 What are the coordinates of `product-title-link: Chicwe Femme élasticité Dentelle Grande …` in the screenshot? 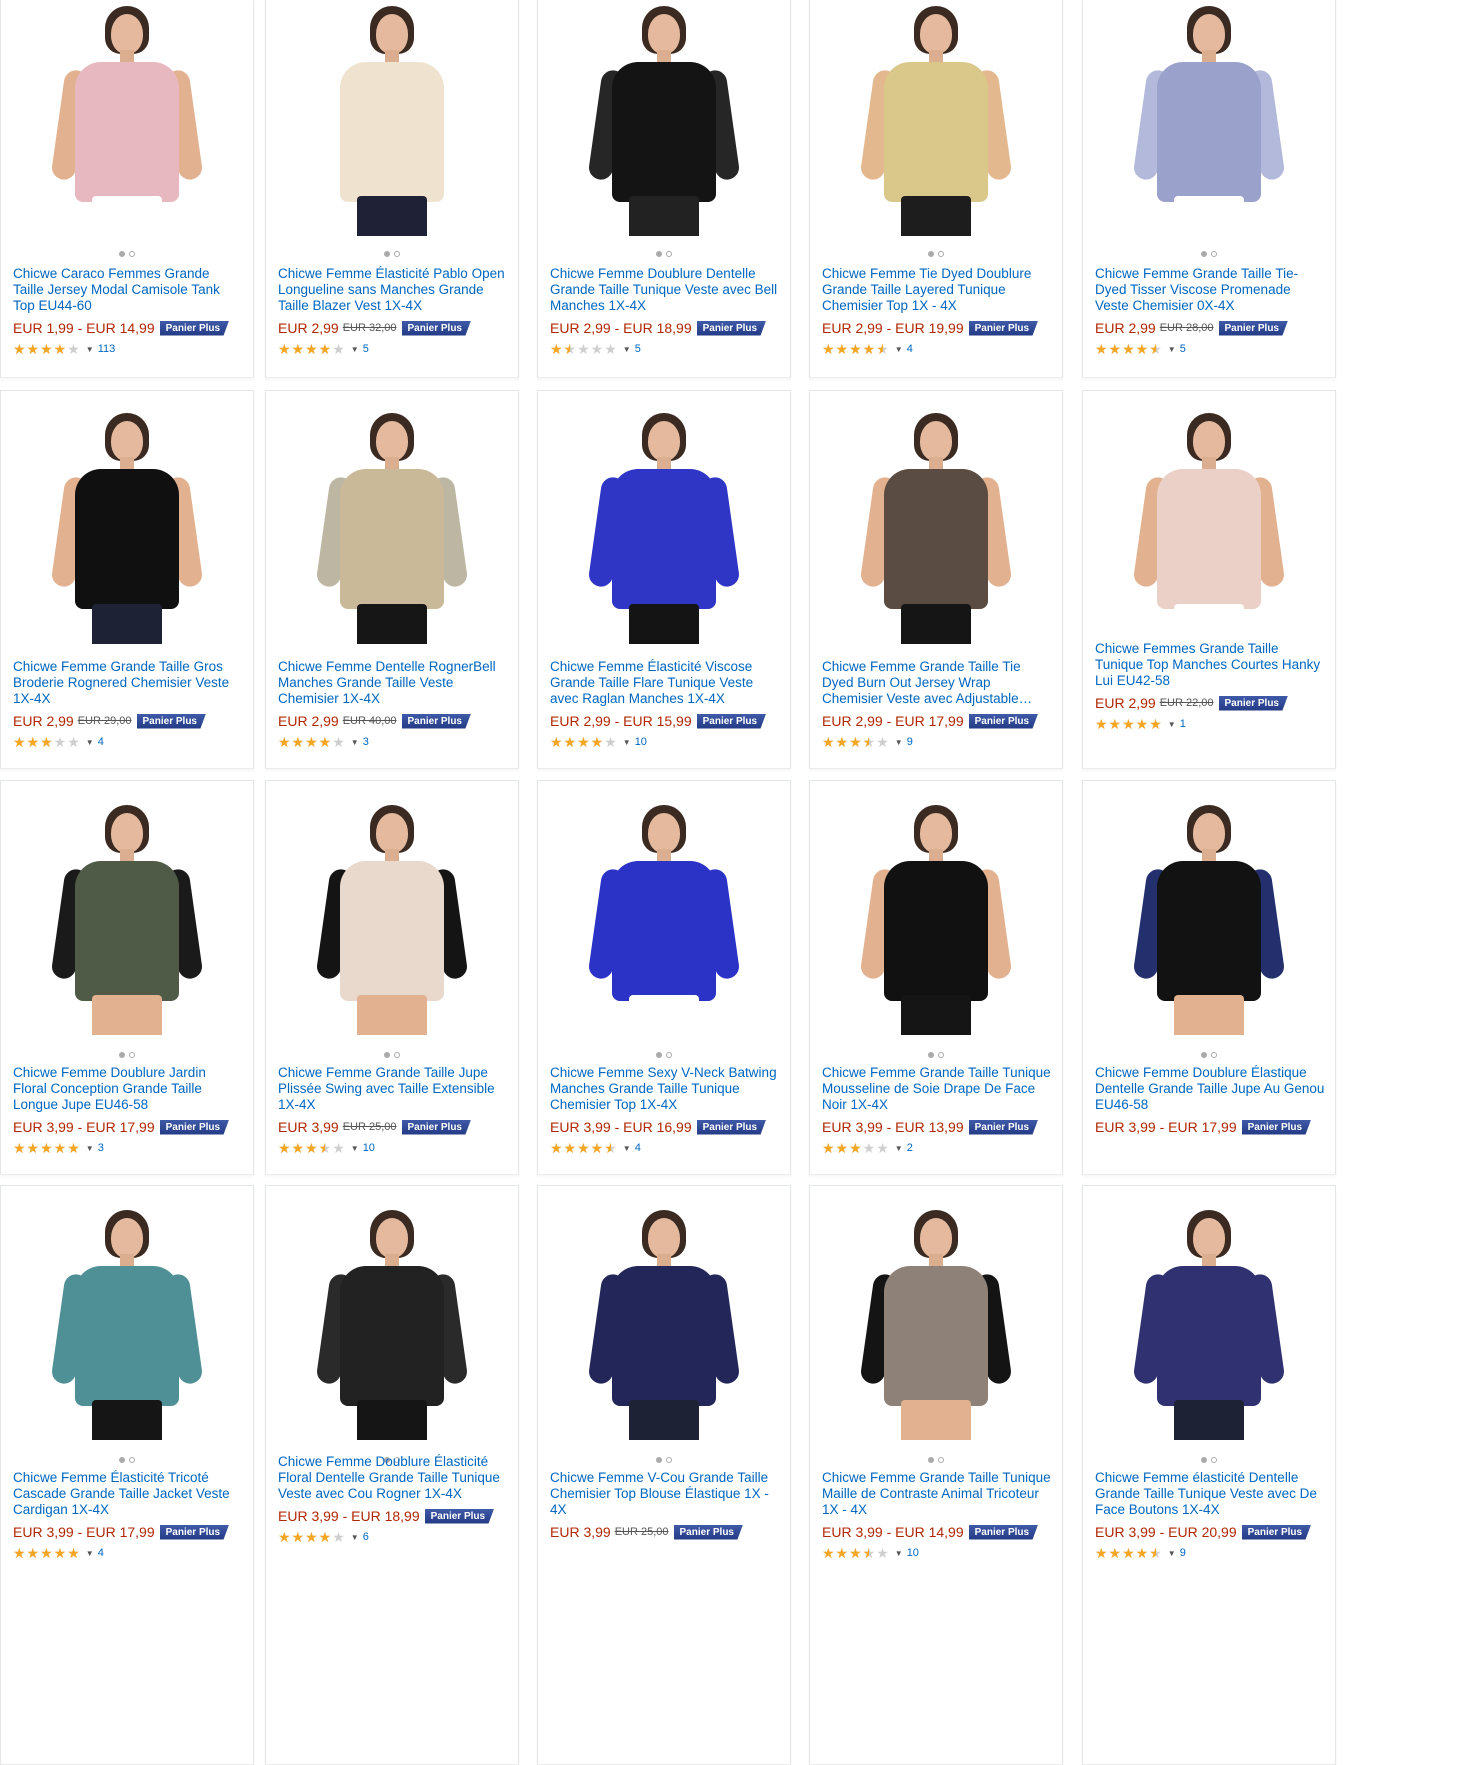 It's located at (1210, 1494).